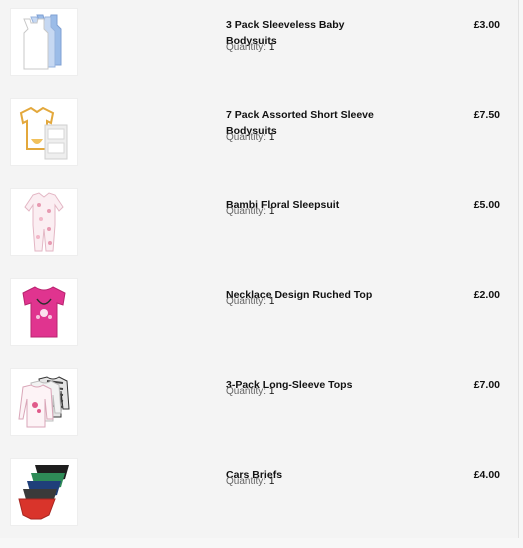  What do you see at coordinates (44, 312) in the screenshot?
I see `pink-top-image` at bounding box center [44, 312].